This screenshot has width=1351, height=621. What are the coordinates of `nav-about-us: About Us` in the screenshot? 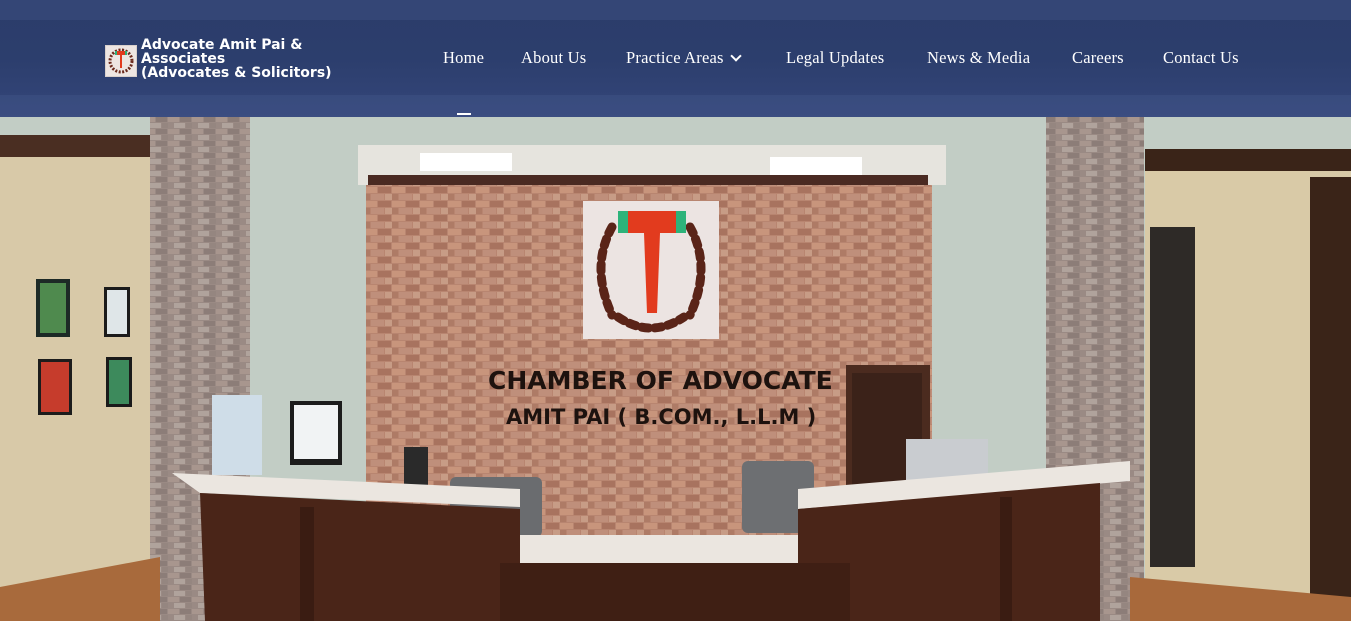 It's located at (553, 58).